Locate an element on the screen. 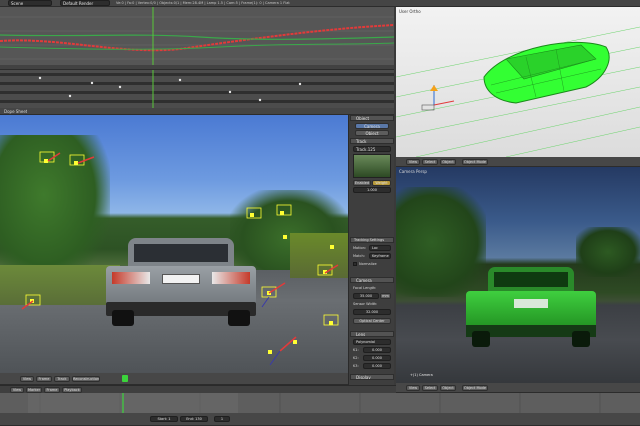  wireframe-car is located at coordinates (518, 82).